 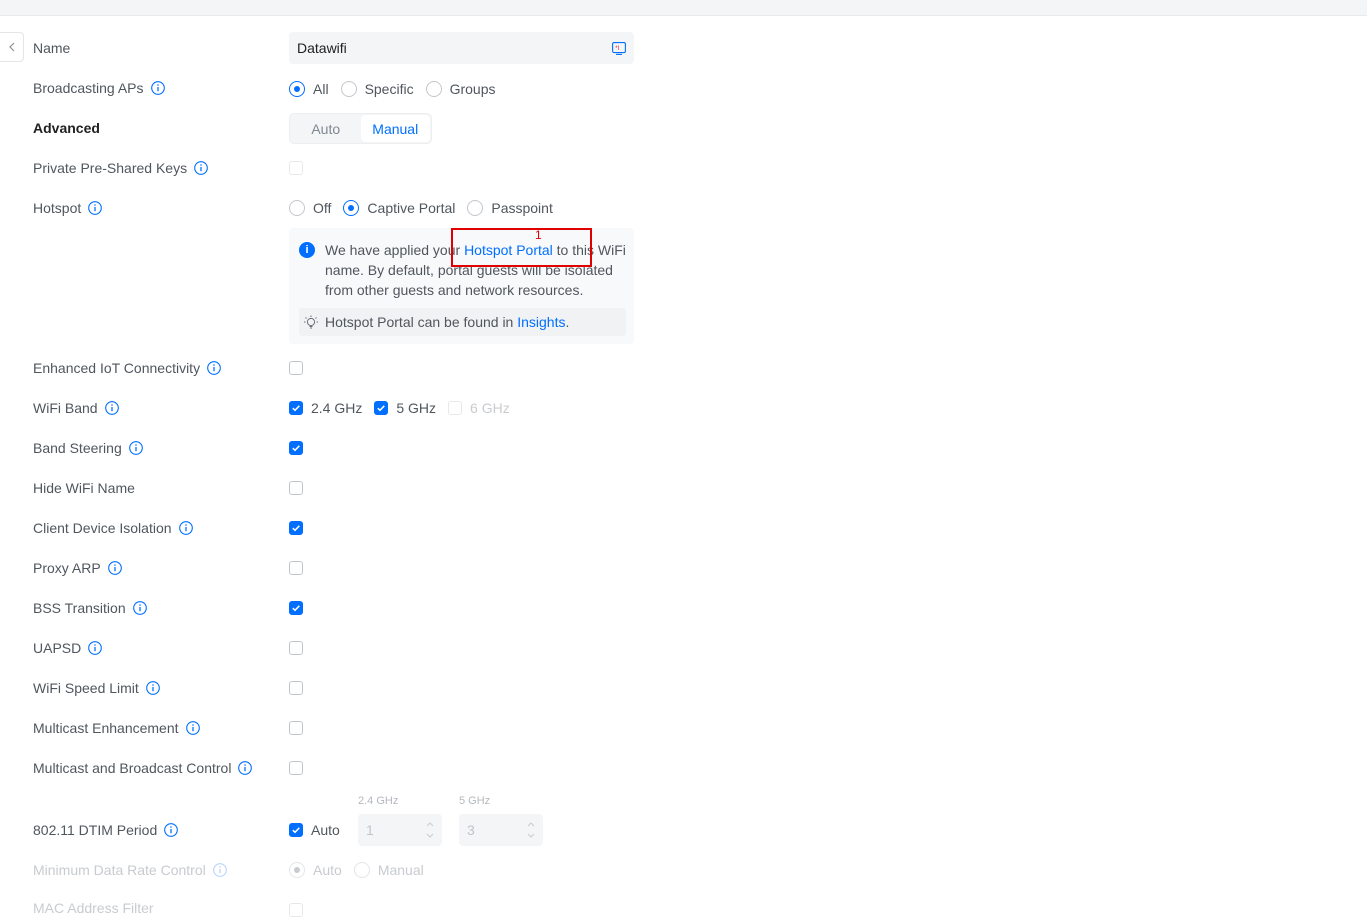 I want to click on bss-transition-control, so click(x=296, y=608).